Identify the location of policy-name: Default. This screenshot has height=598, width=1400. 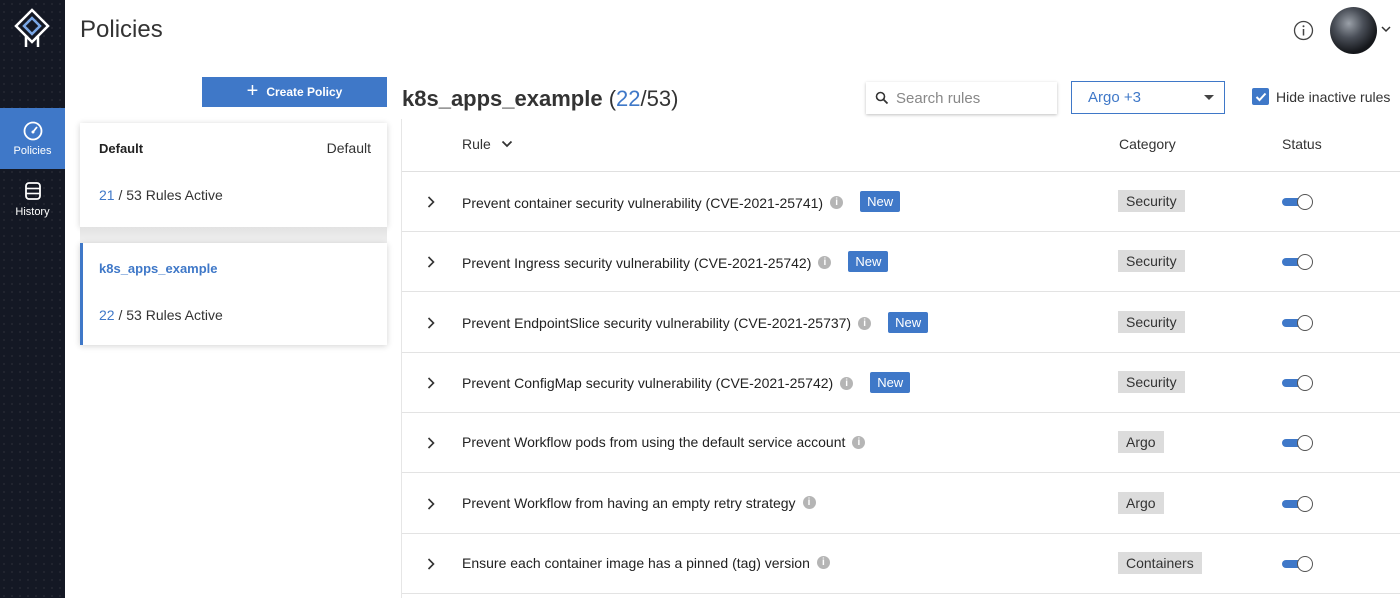
(121, 148).